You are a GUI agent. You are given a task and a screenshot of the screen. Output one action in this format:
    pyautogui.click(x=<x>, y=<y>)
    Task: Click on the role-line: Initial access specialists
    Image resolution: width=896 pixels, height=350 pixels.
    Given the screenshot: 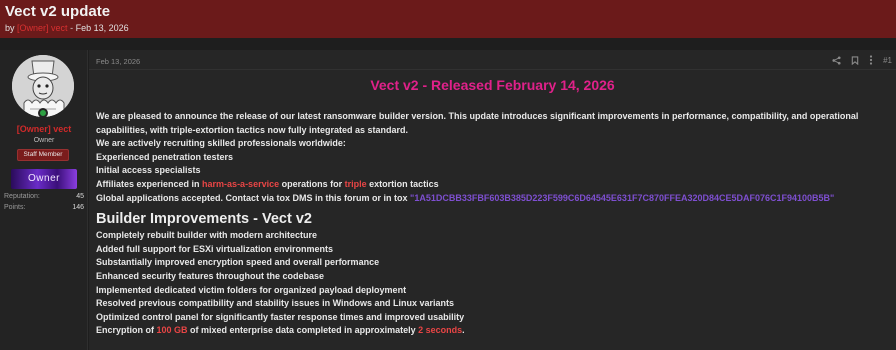 What is the action you would take?
    pyautogui.click(x=148, y=170)
    